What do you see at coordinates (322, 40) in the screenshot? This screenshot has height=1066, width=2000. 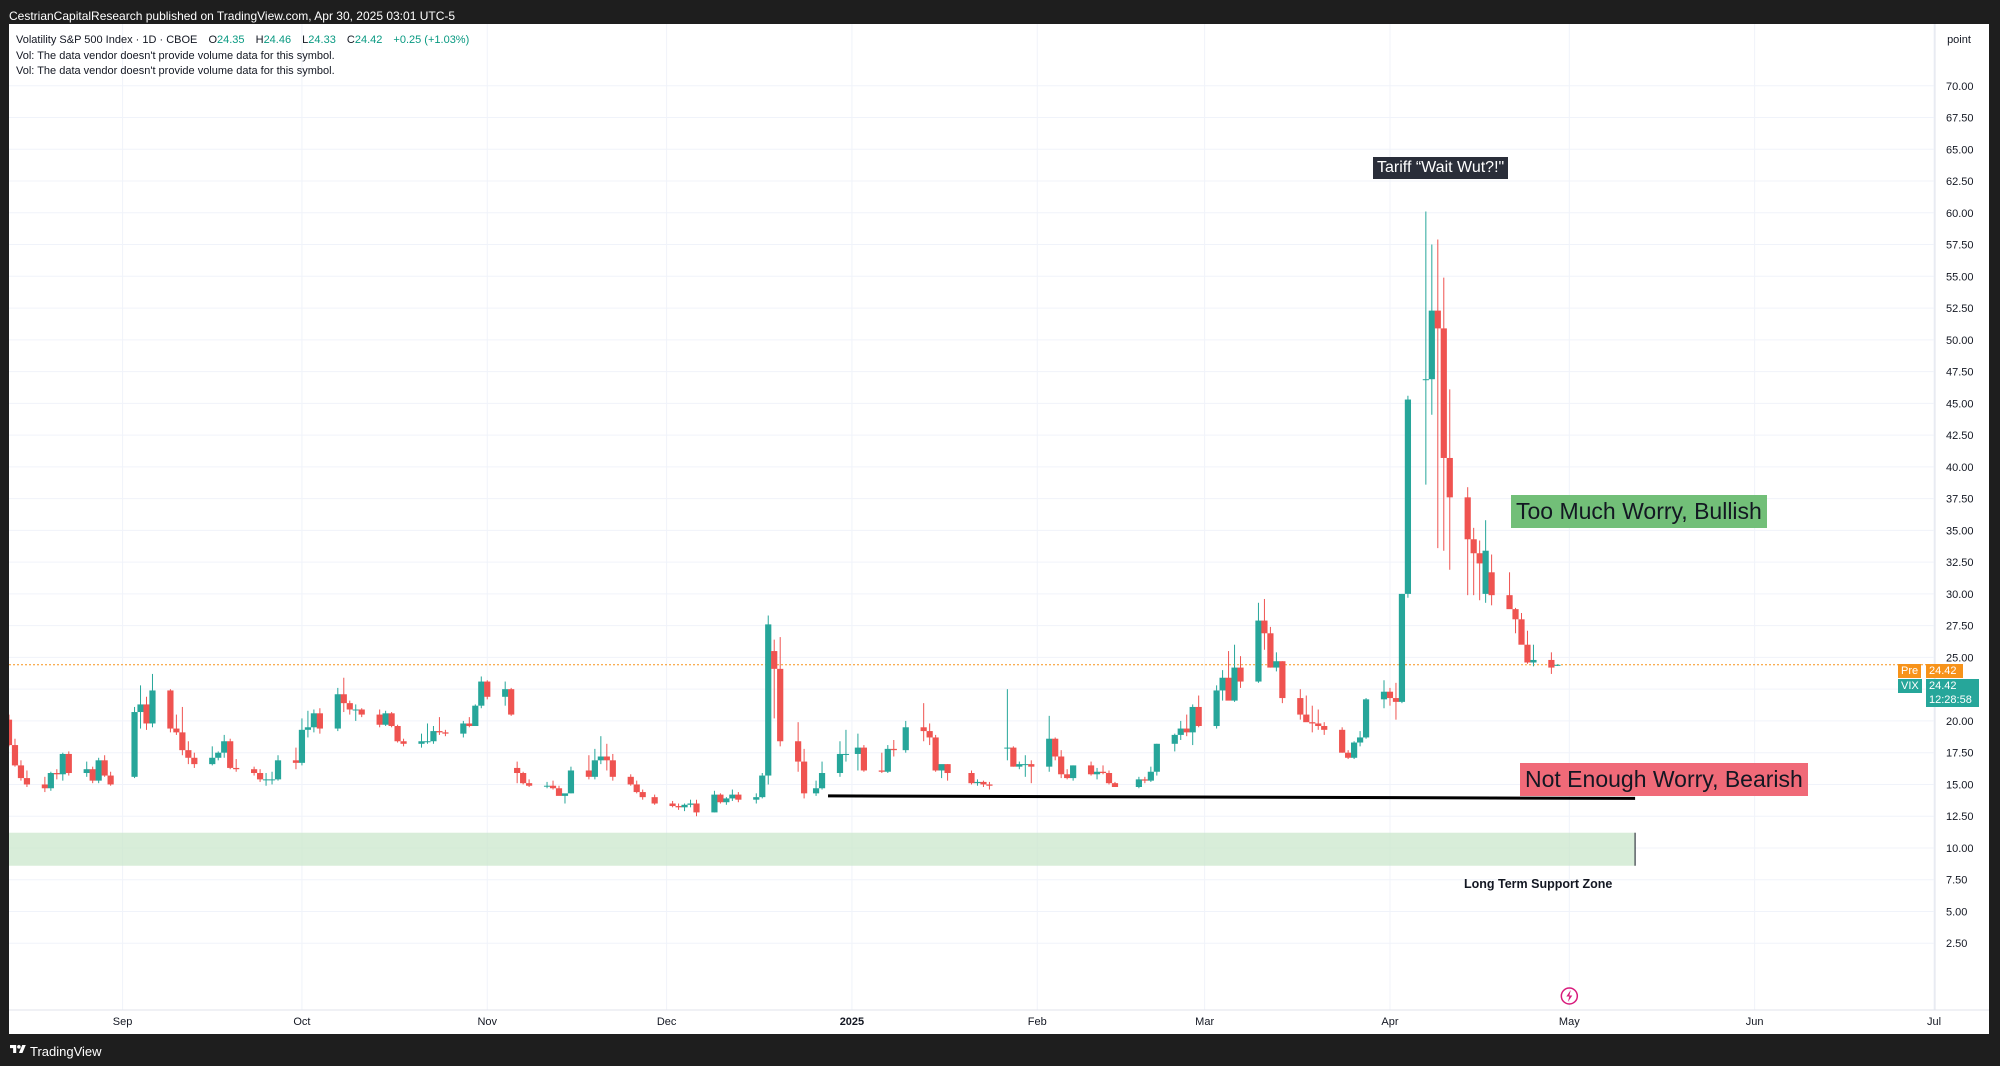 I see `low-value: 24.33` at bounding box center [322, 40].